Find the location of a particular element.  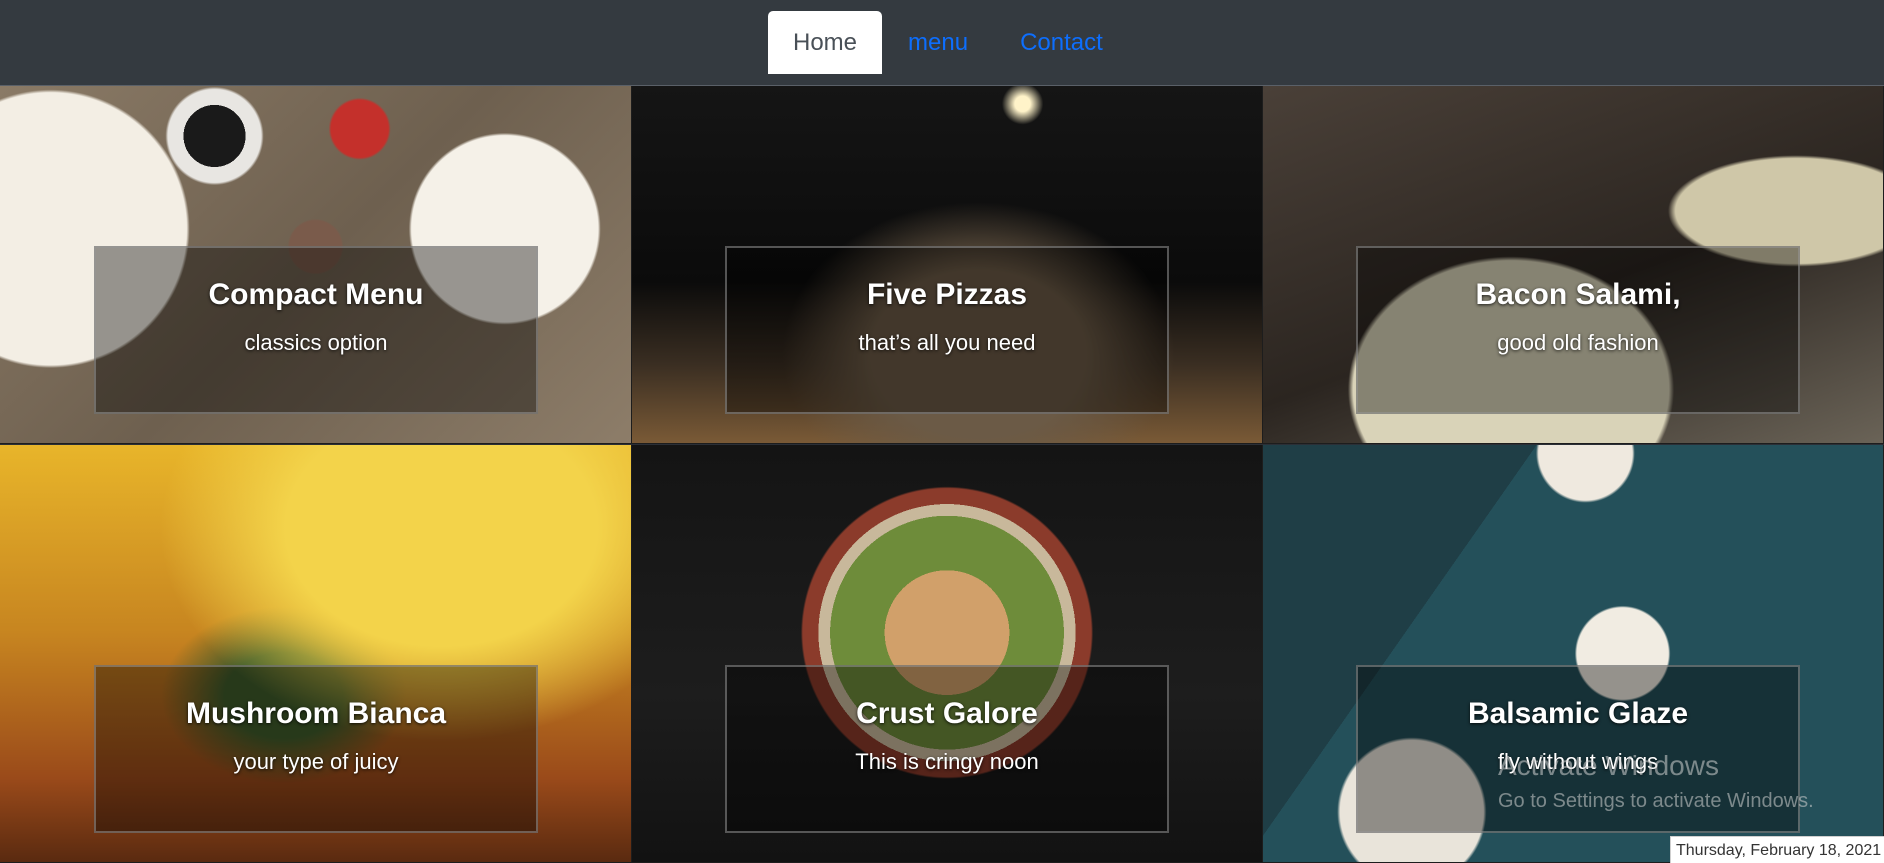

tile-subtitle: good old fashion is located at coordinates (1578, 342).